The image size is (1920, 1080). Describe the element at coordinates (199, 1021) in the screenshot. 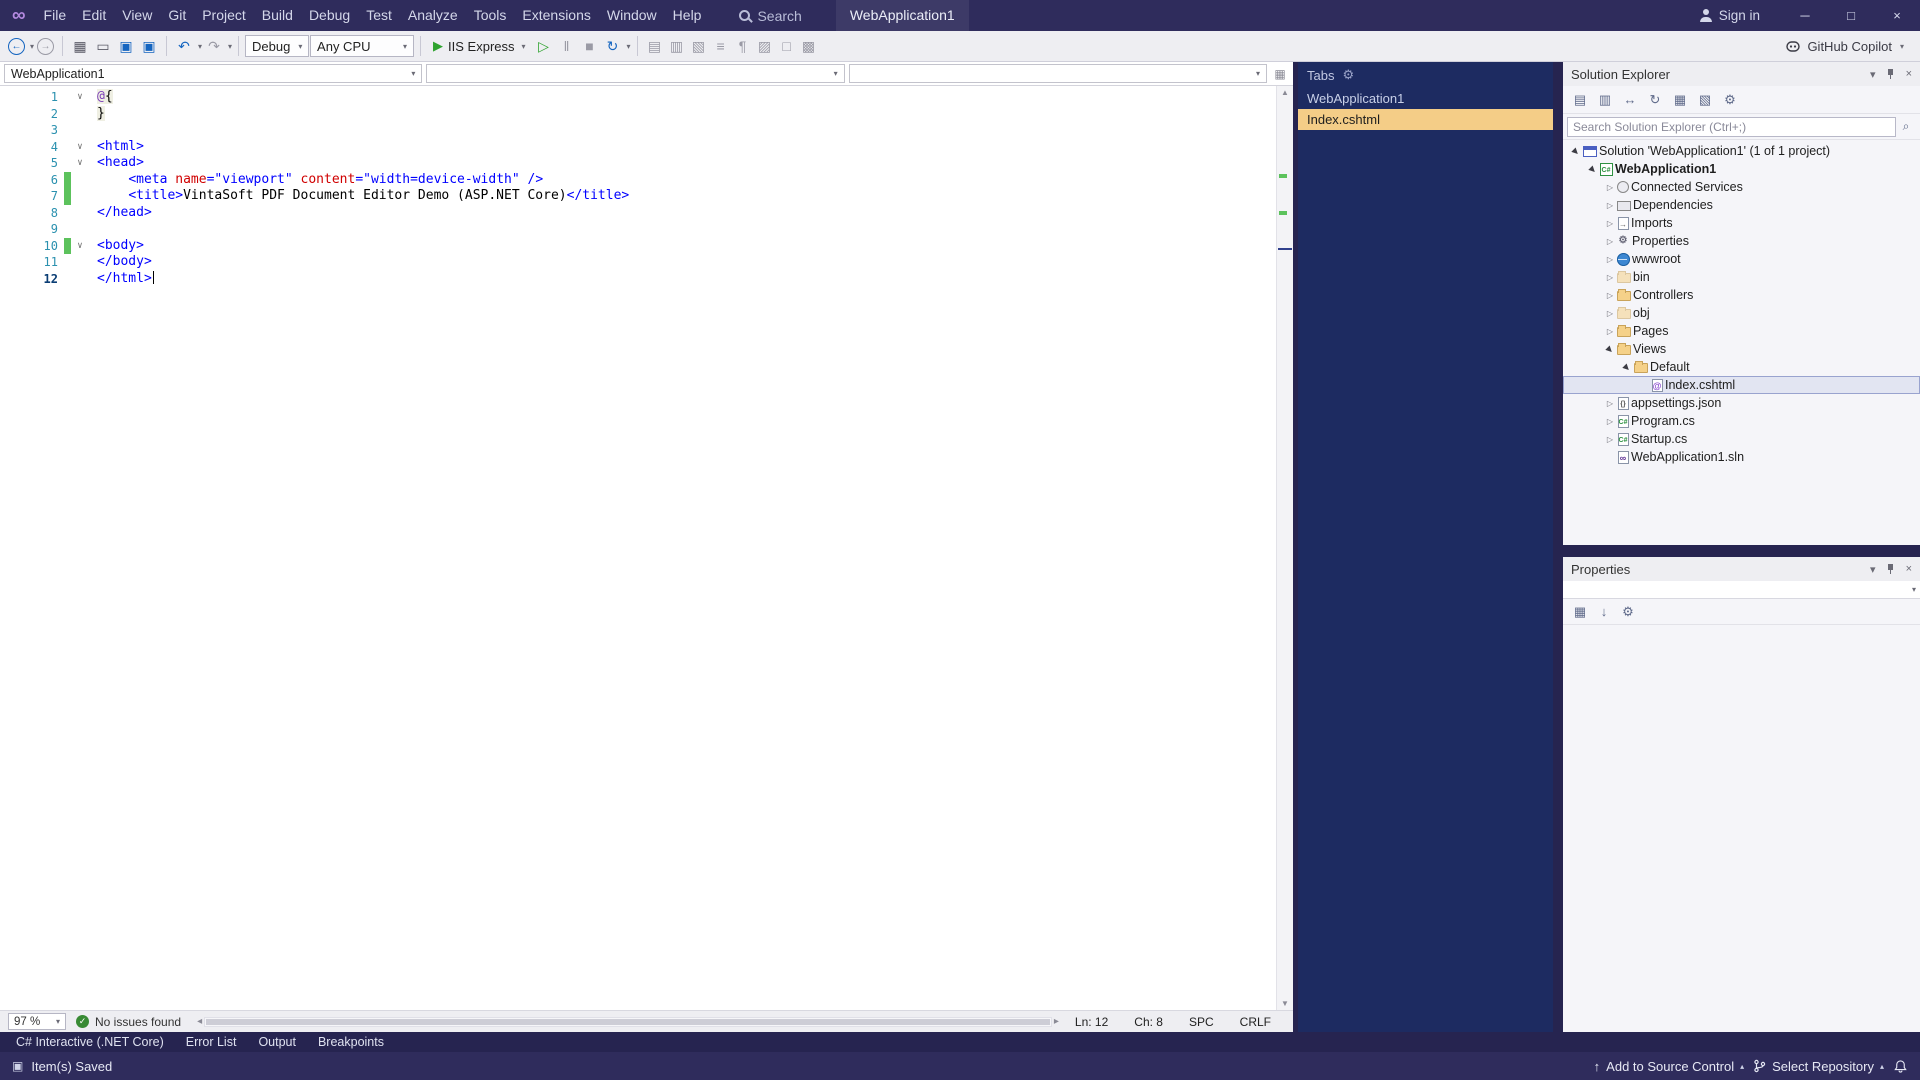

I see `scroll-left-icon: ◂` at that location.